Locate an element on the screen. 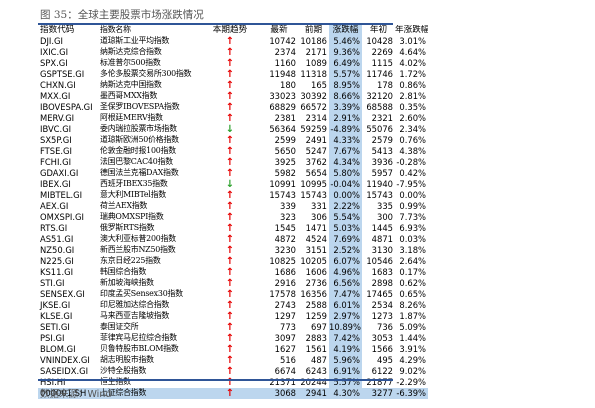 The width and height of the screenshot is (595, 408). year-change-cell: 0.03% is located at coordinates (412, 238).